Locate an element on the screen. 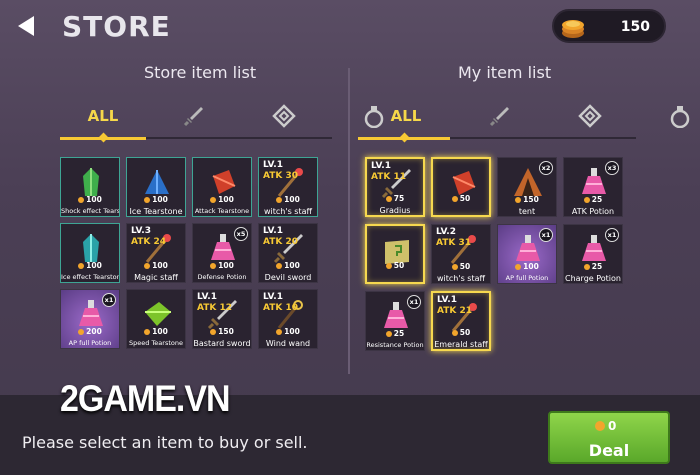 This screenshot has width=700, height=475. my-tab-all: ALL is located at coordinates (406, 116).